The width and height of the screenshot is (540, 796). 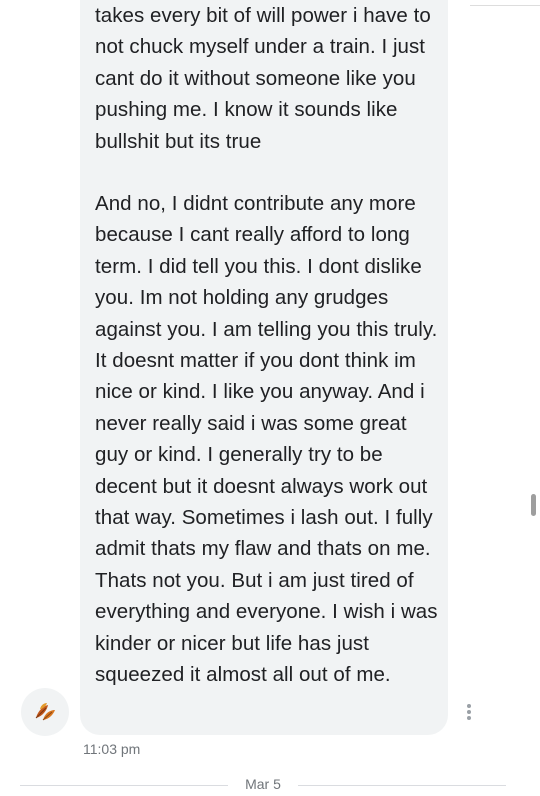 What do you see at coordinates (533, 505) in the screenshot?
I see `scrollbar-thumb` at bounding box center [533, 505].